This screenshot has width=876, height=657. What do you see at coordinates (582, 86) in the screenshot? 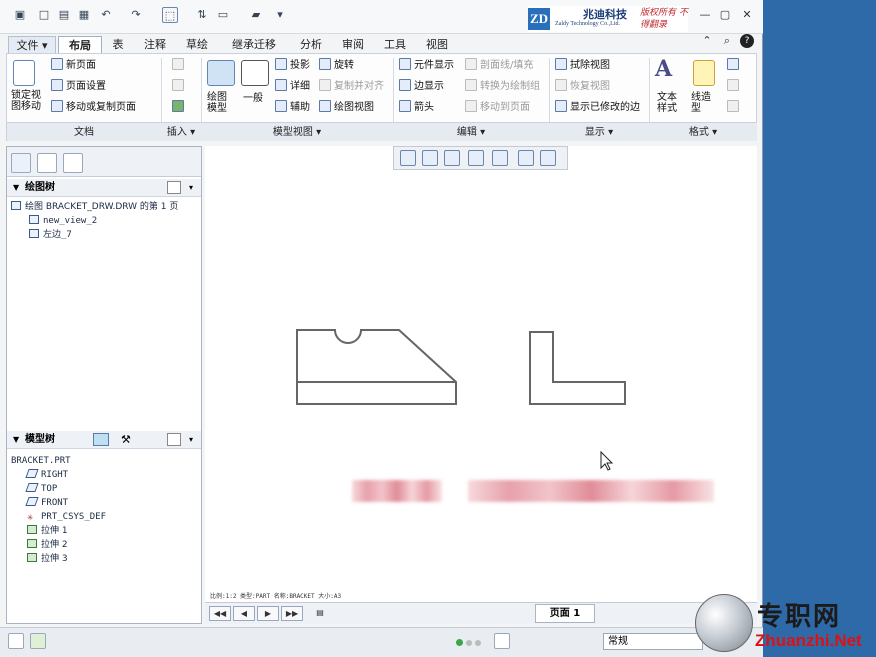
I see `restore-view-button: 恢复视图` at bounding box center [582, 86].